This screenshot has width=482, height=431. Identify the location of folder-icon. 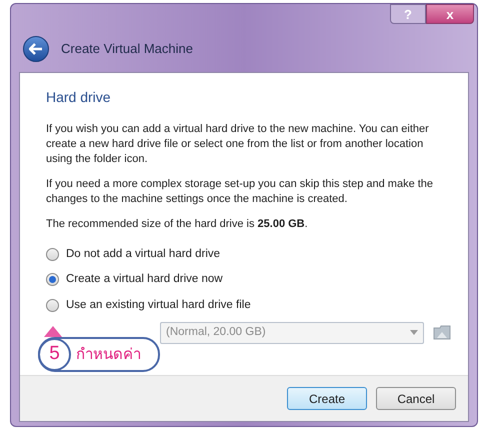
(442, 332).